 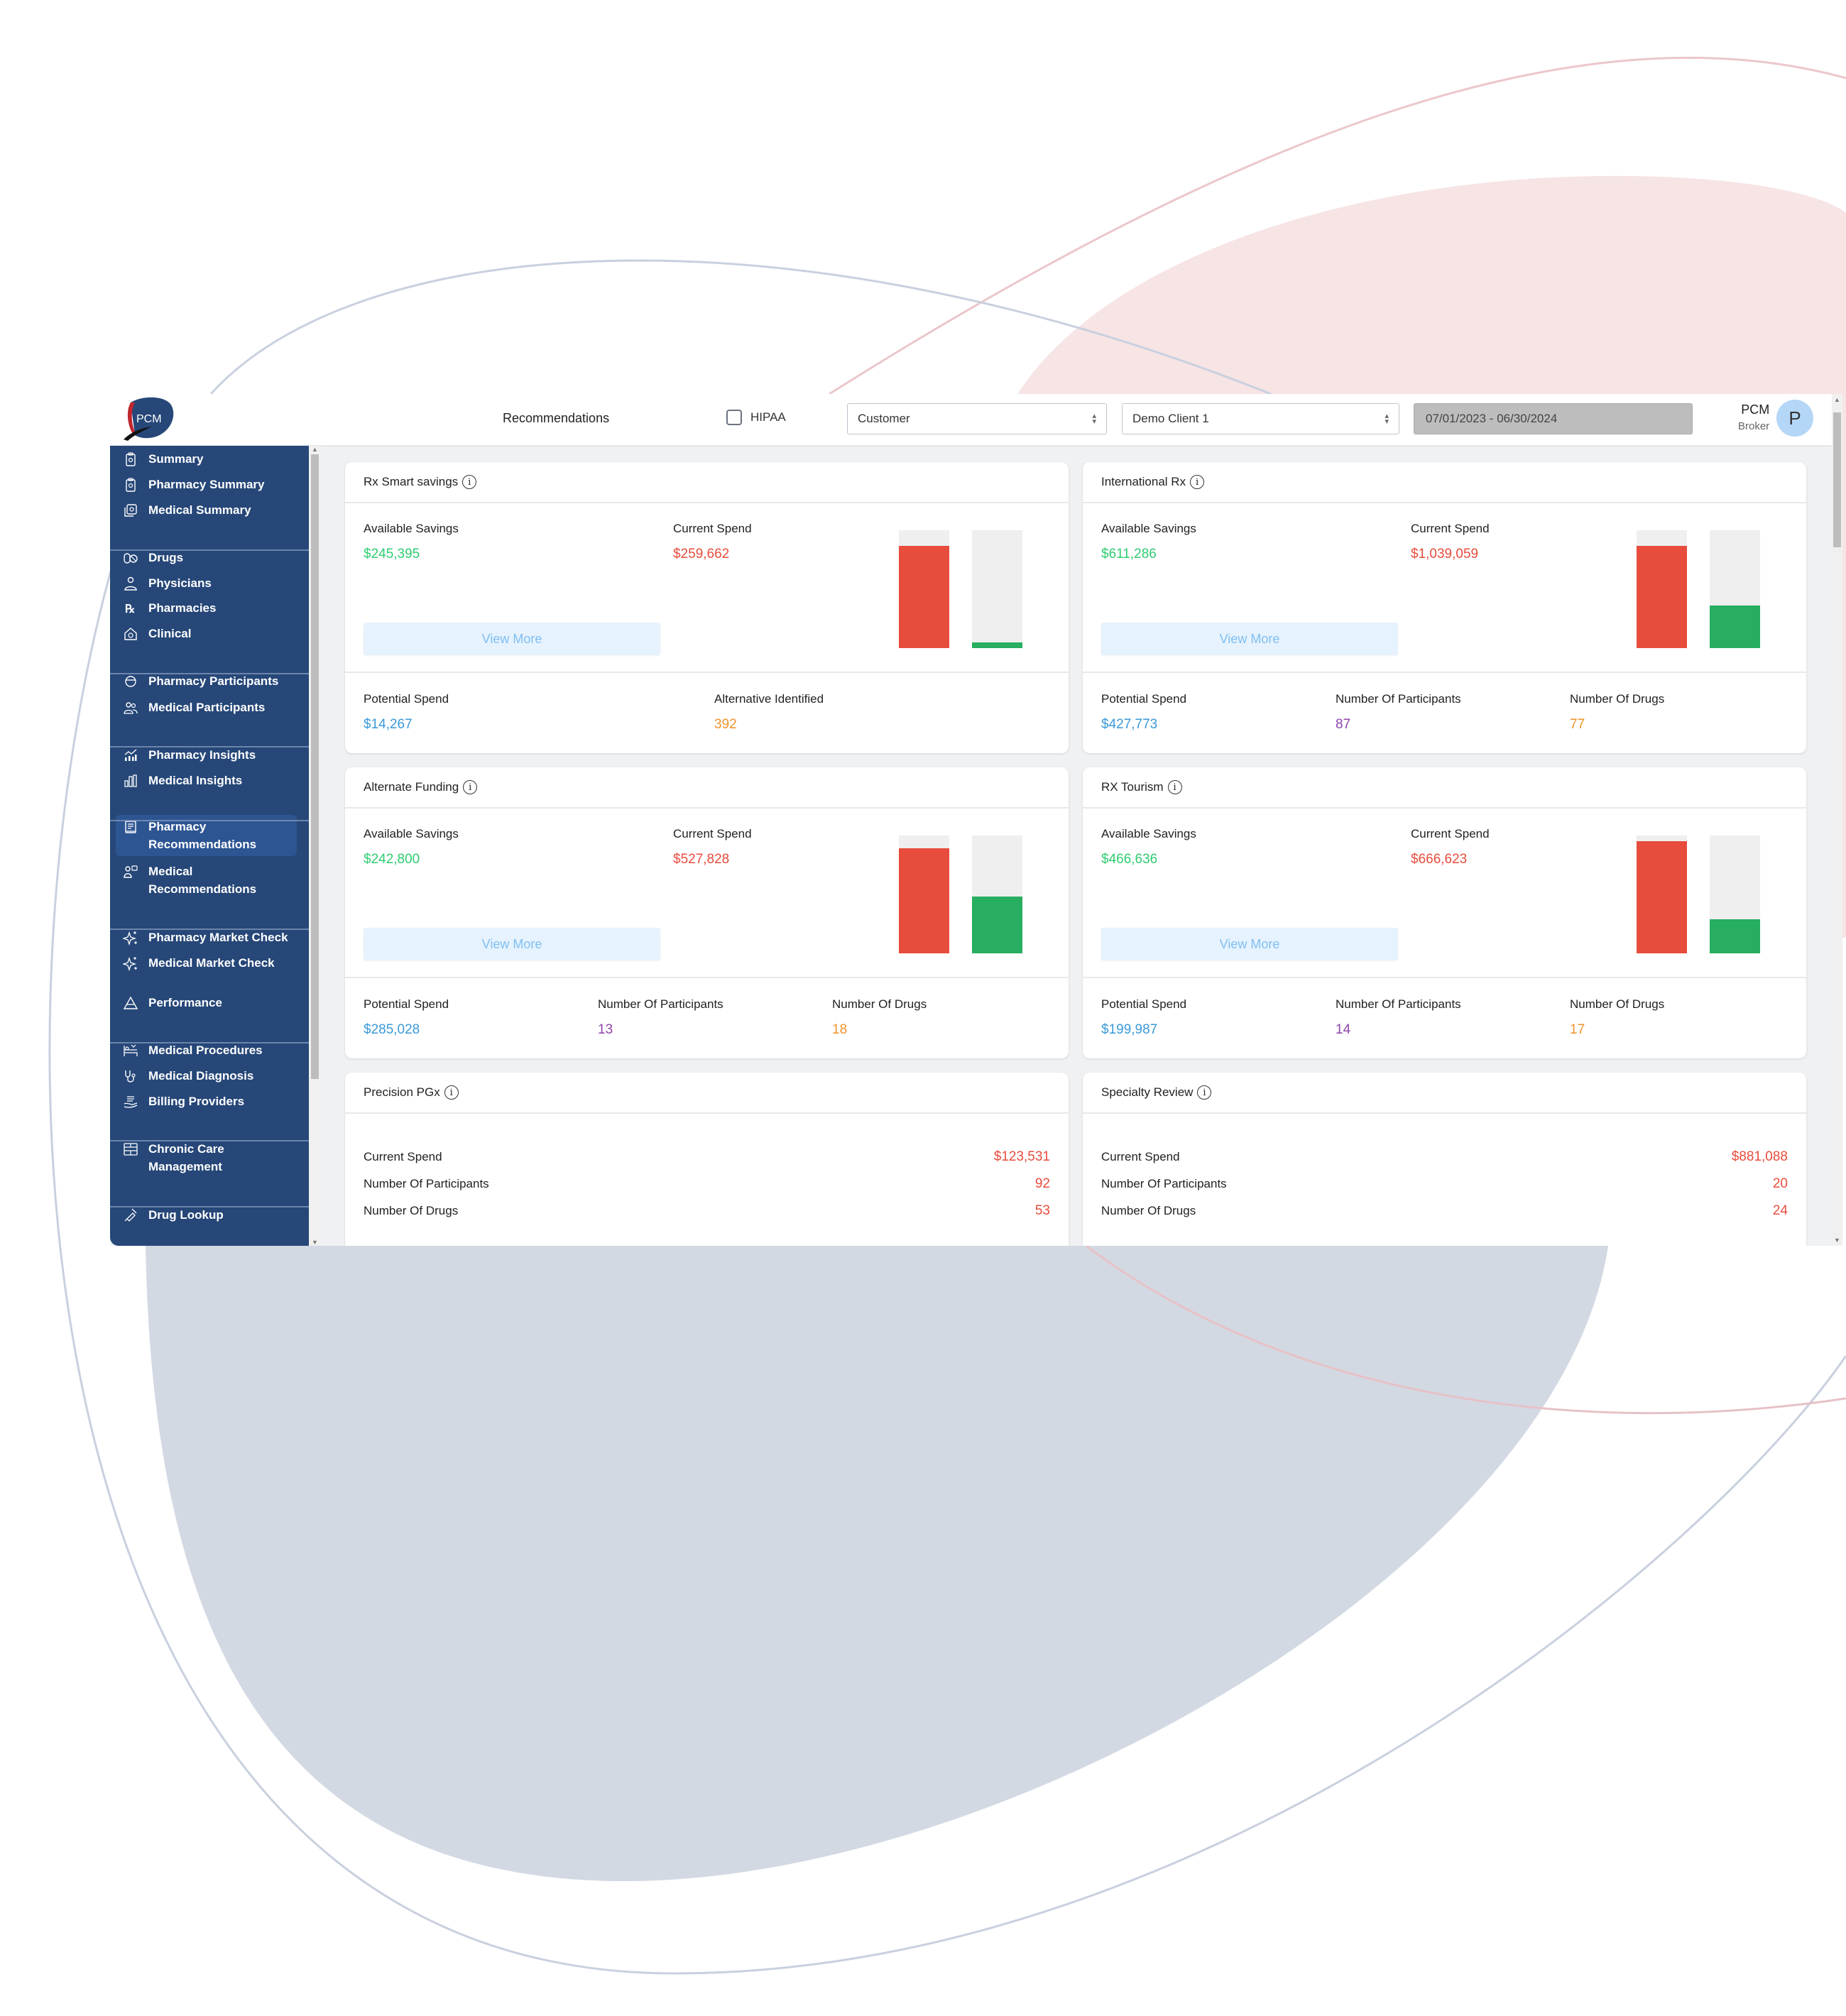 I want to click on card-title: Rx Smart savings, so click(x=411, y=482).